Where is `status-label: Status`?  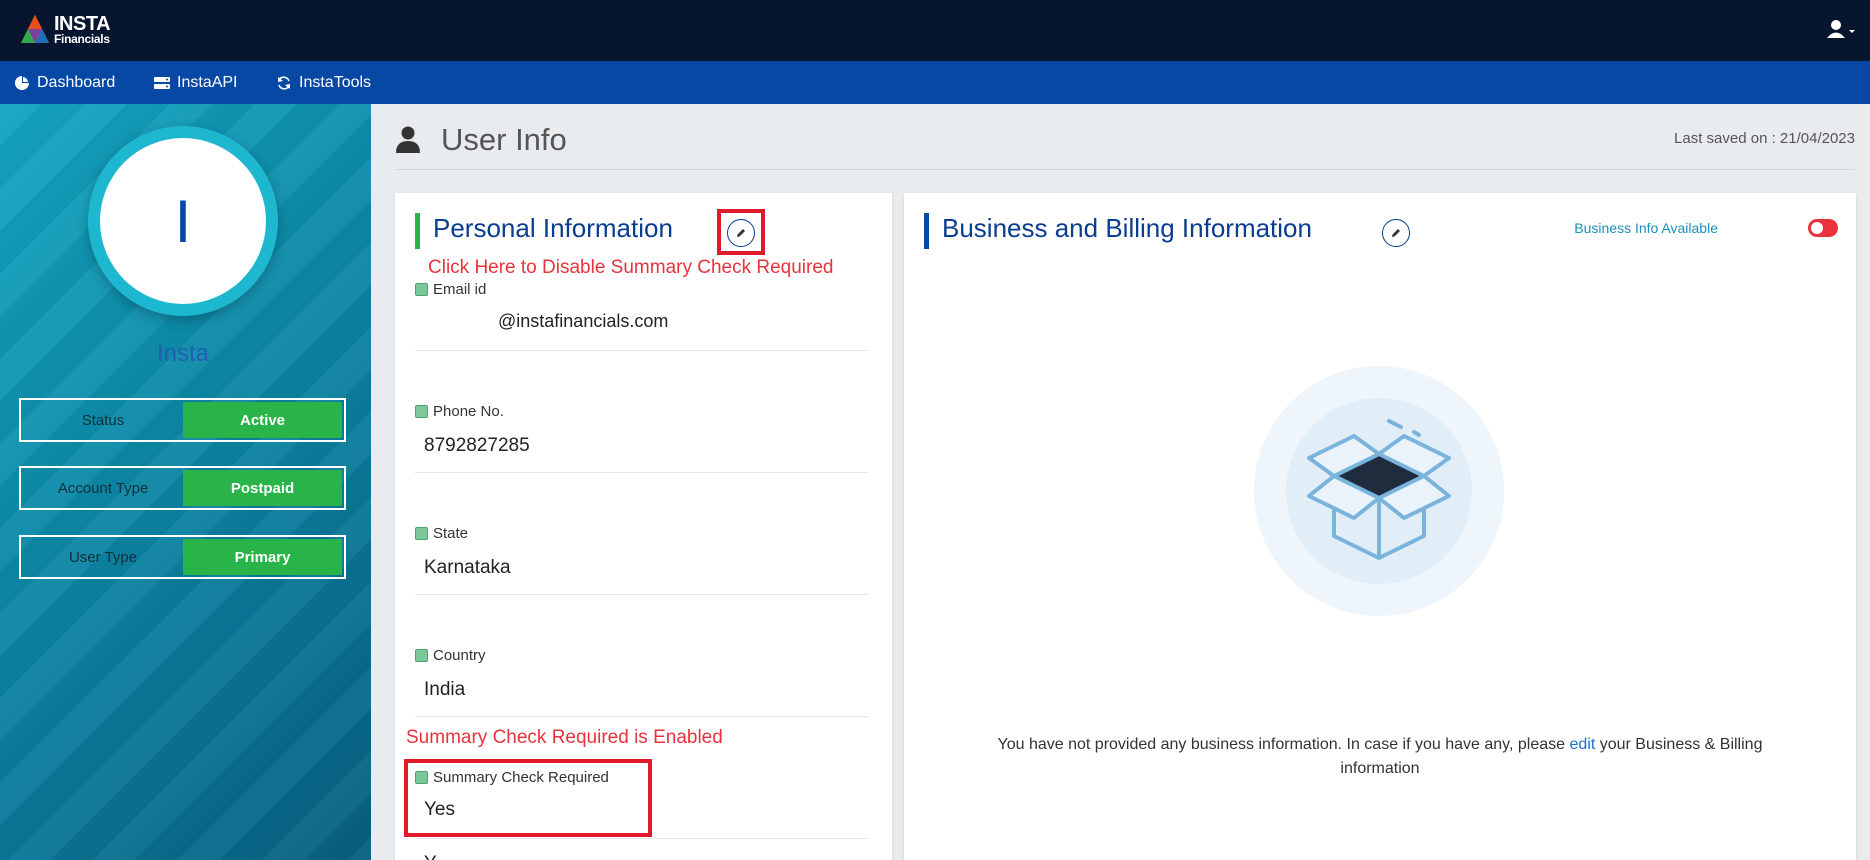
status-label: Status is located at coordinates (103, 420).